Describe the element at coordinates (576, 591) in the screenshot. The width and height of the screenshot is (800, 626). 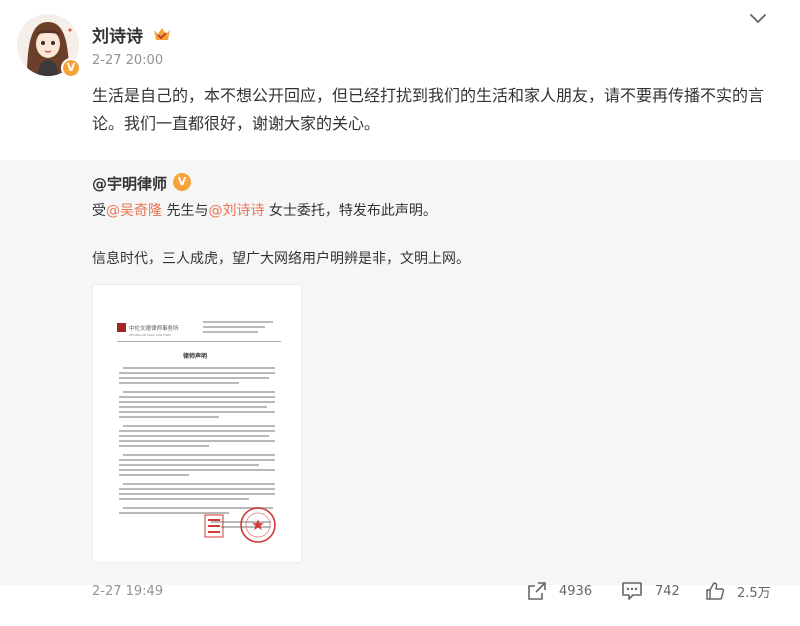
I see `repost-count: 4936` at that location.